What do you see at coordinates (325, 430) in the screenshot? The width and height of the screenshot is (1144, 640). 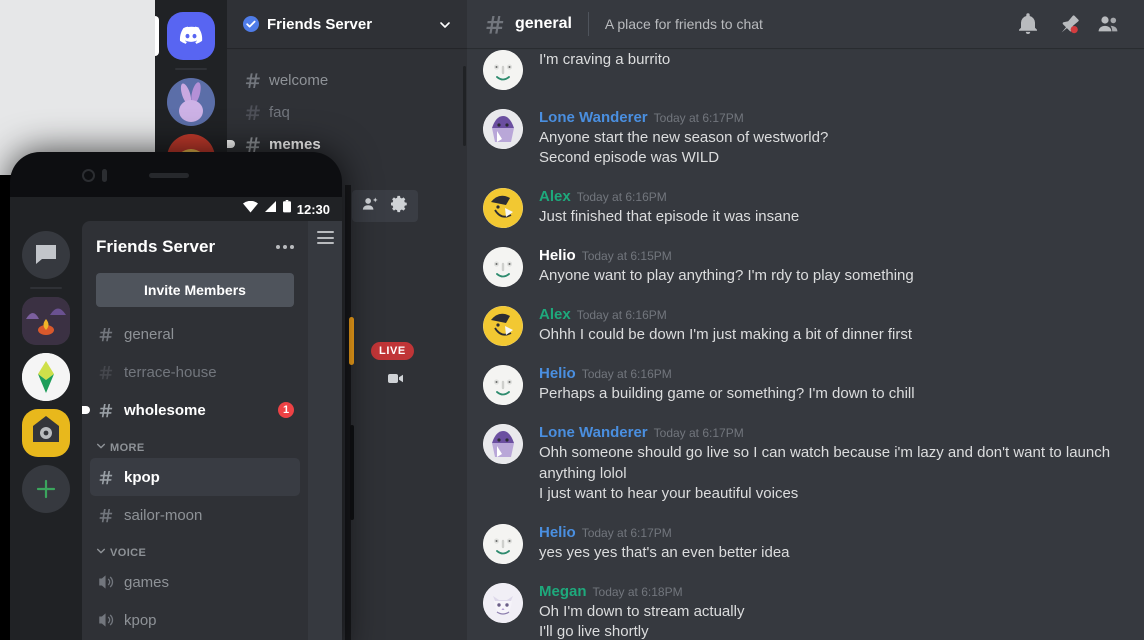 I see `mobile-chat-peek` at bounding box center [325, 430].